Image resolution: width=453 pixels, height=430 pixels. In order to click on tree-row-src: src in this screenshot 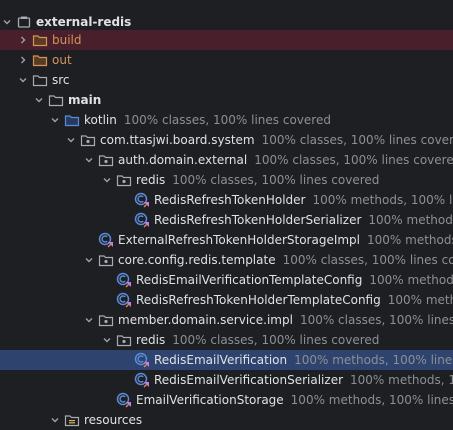, I will do `click(226, 80)`.